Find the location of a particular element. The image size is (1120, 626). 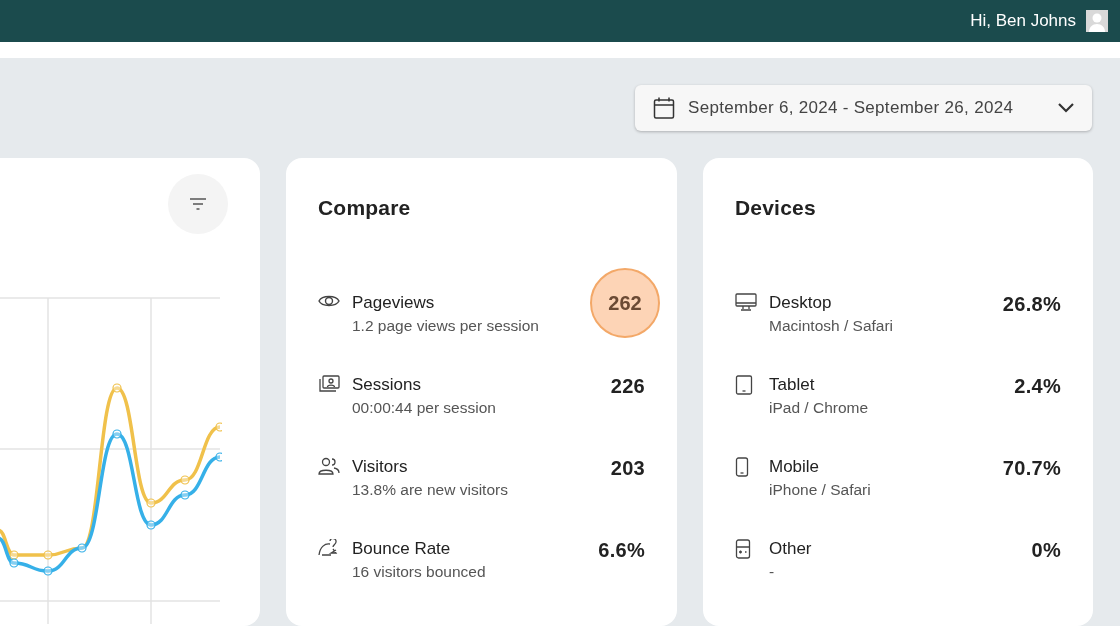

metric-label: Other is located at coordinates (791, 548).